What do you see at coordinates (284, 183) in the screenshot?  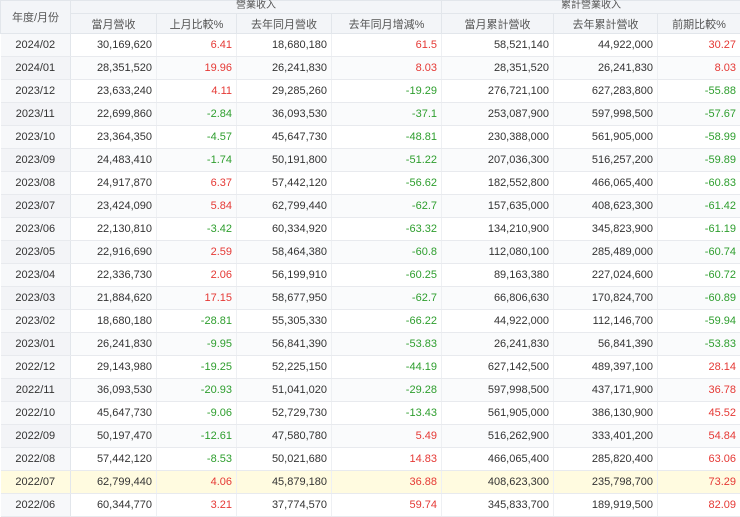 I see `last-year-revenue-cell: 57,442,120` at bounding box center [284, 183].